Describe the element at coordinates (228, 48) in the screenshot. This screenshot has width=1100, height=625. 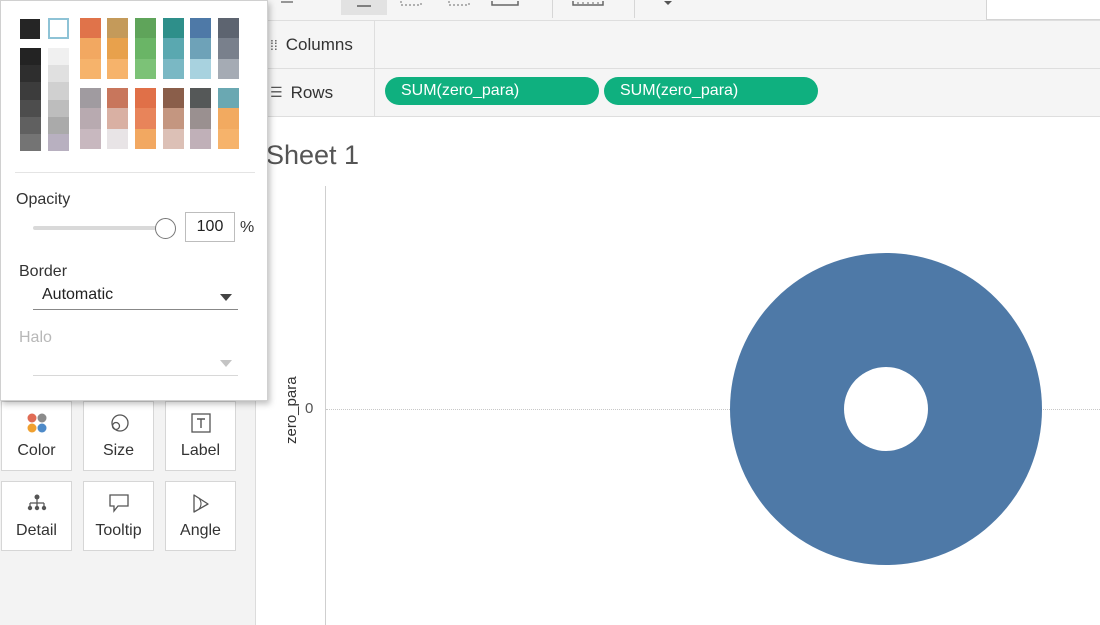
I see `palette-slate` at that location.